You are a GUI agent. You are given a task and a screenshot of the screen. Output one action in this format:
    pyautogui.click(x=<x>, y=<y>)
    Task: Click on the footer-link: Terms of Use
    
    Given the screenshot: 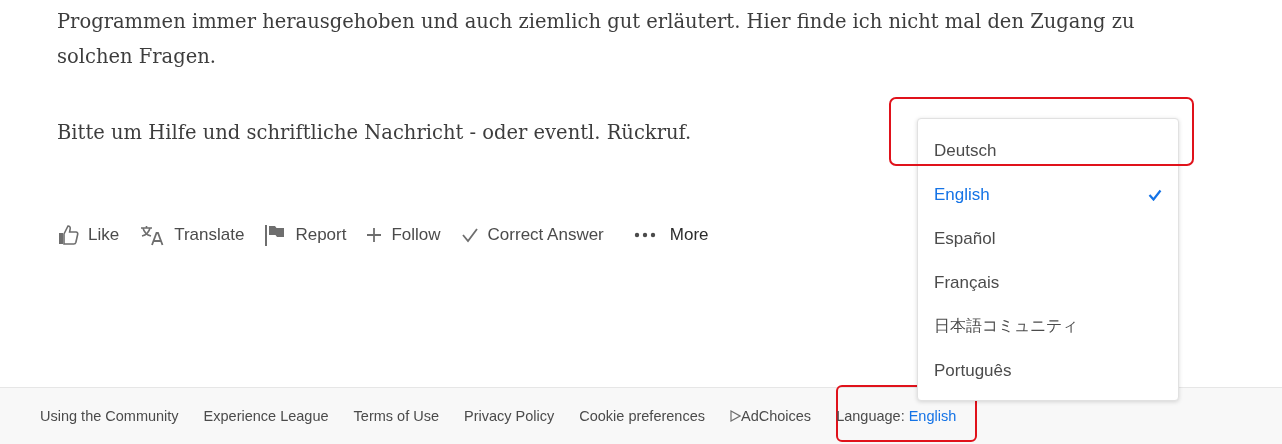 What is the action you would take?
    pyautogui.click(x=396, y=416)
    